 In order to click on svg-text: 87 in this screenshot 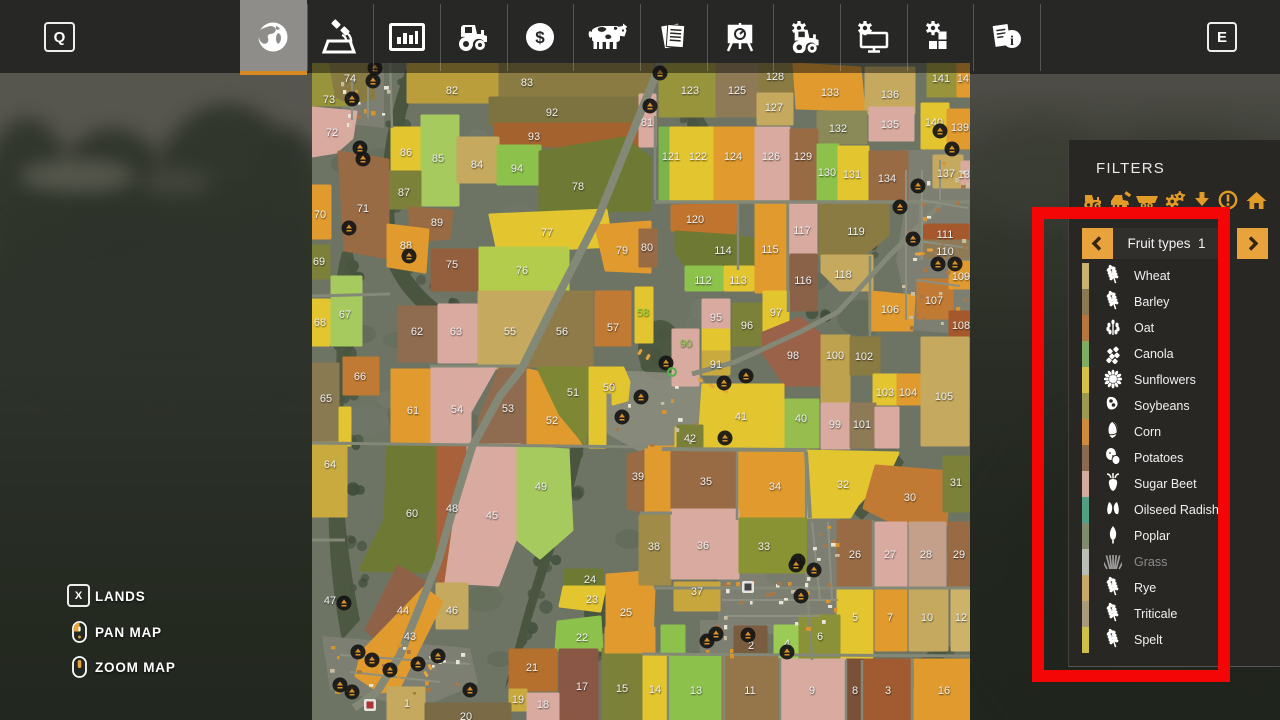, I will do `click(404, 193)`.